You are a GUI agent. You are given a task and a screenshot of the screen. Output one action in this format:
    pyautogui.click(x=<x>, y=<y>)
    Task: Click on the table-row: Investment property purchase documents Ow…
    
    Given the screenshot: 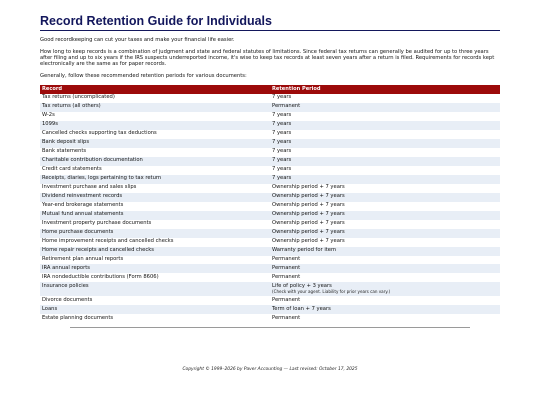 What is the action you would take?
    pyautogui.click(x=270, y=224)
    